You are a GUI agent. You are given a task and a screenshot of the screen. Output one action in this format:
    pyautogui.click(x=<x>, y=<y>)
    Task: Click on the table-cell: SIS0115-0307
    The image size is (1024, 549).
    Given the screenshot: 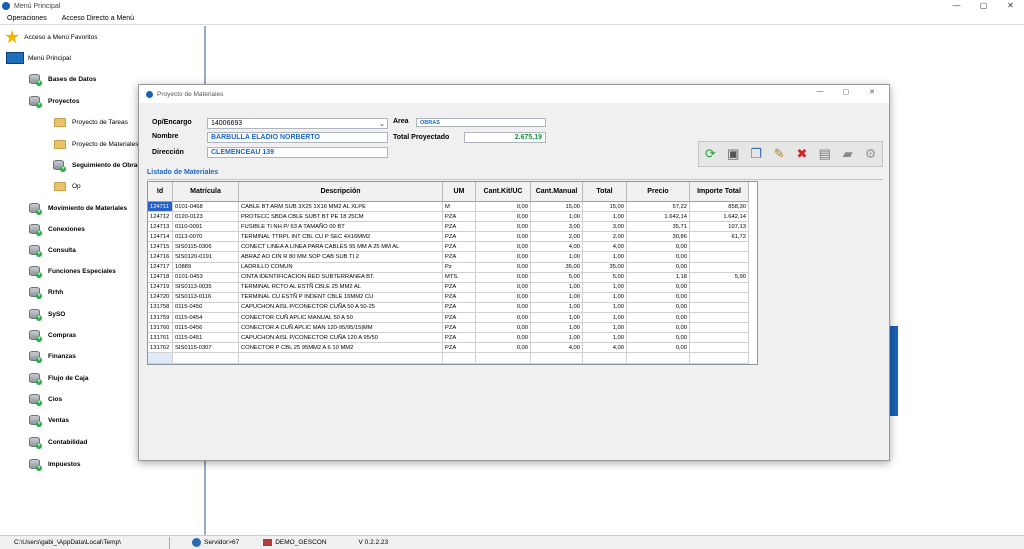 What is the action you would take?
    pyautogui.click(x=206, y=348)
    